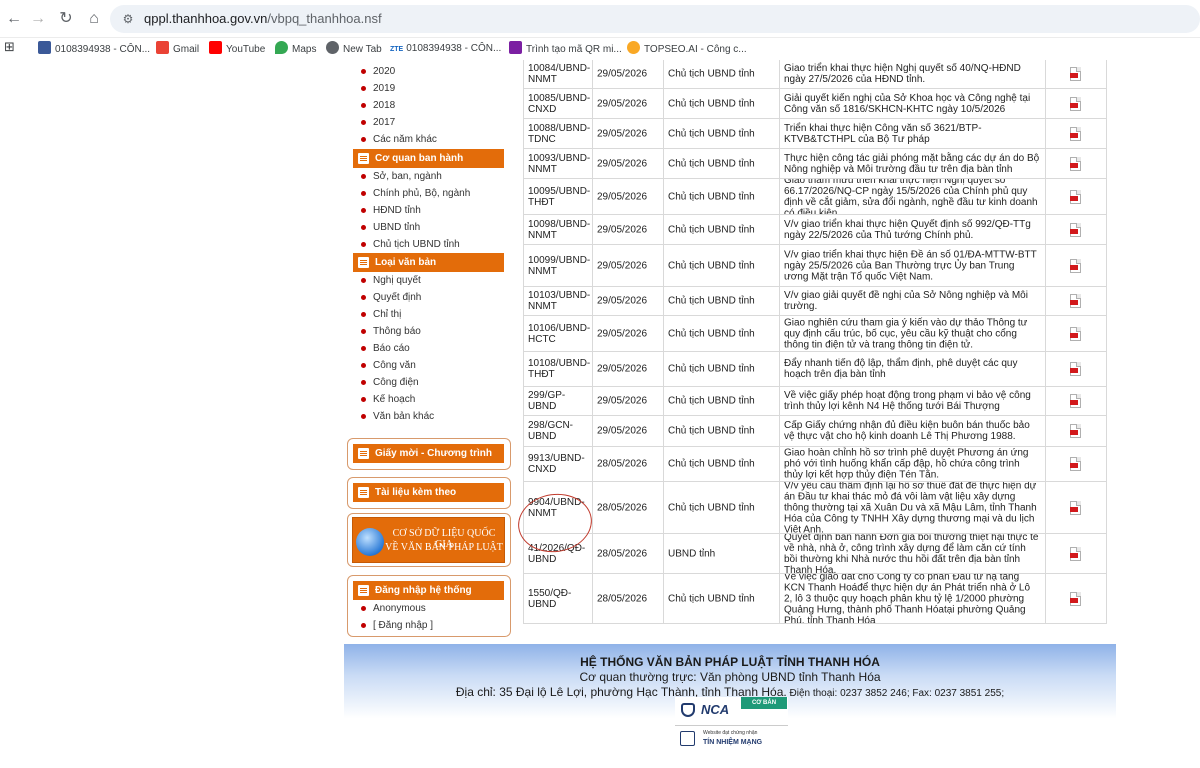 The height and width of the screenshot is (768, 1200). What do you see at coordinates (559, 369) in the screenshot?
I see `doc-number: 10108/UBND-THĐT` at bounding box center [559, 369].